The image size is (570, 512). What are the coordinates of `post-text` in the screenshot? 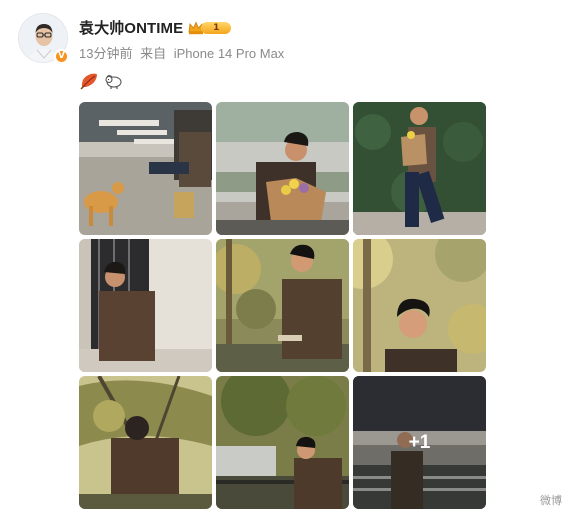 It's located at (101, 81).